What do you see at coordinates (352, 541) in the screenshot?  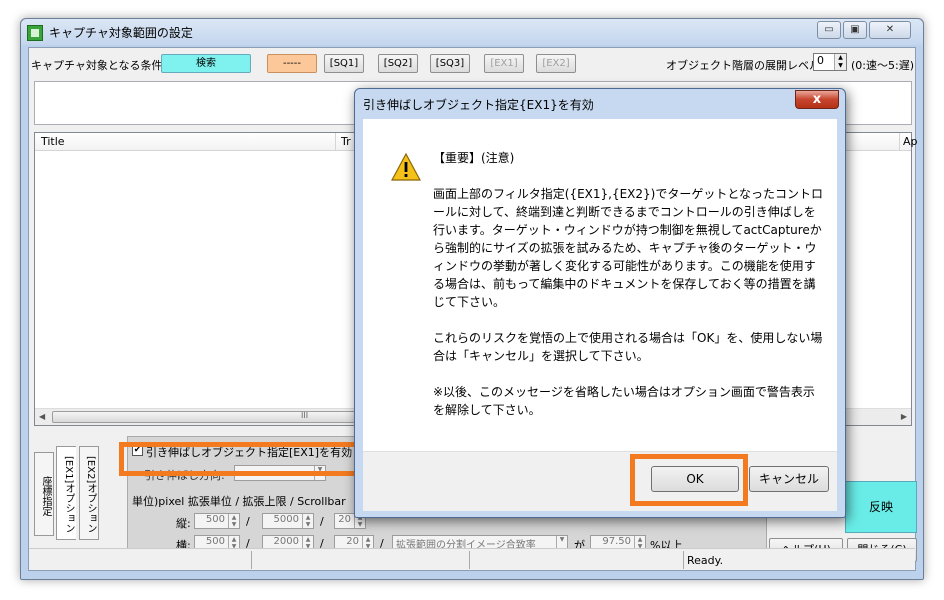 I see `horizontal-scroll-value: 20` at bounding box center [352, 541].